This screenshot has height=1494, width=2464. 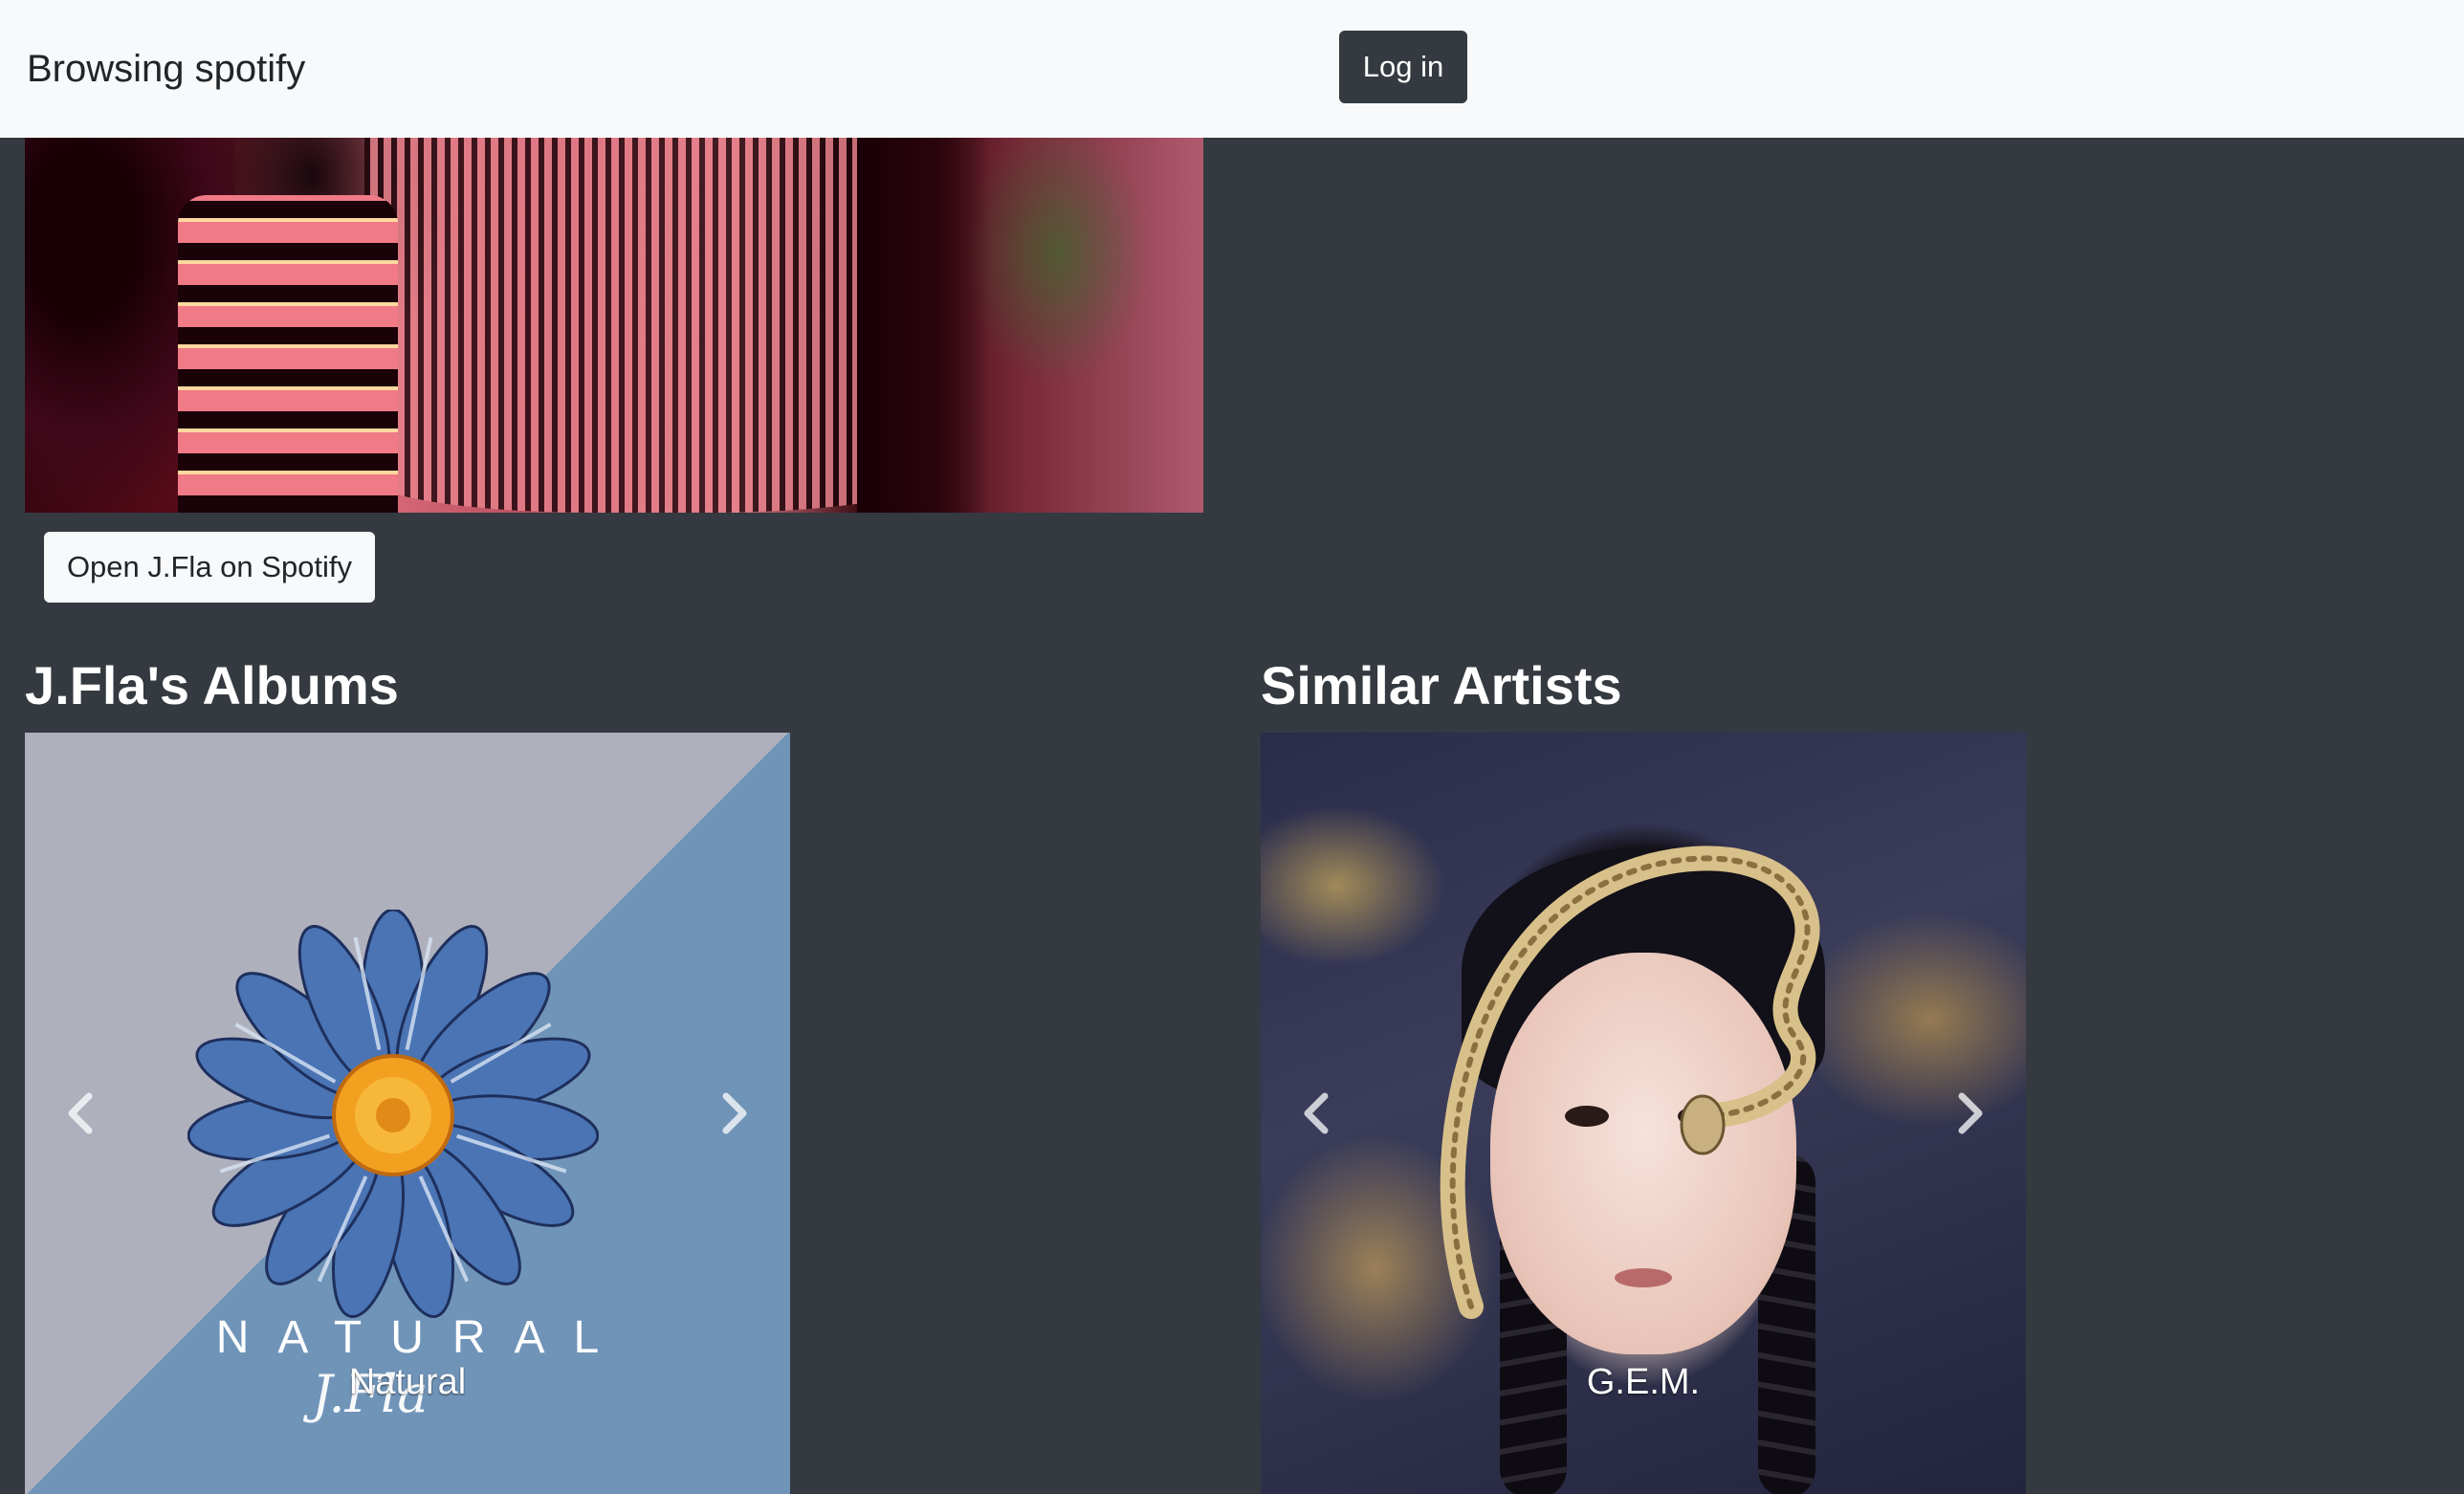 What do you see at coordinates (288, 354) in the screenshot?
I see `artist-image-sleeve` at bounding box center [288, 354].